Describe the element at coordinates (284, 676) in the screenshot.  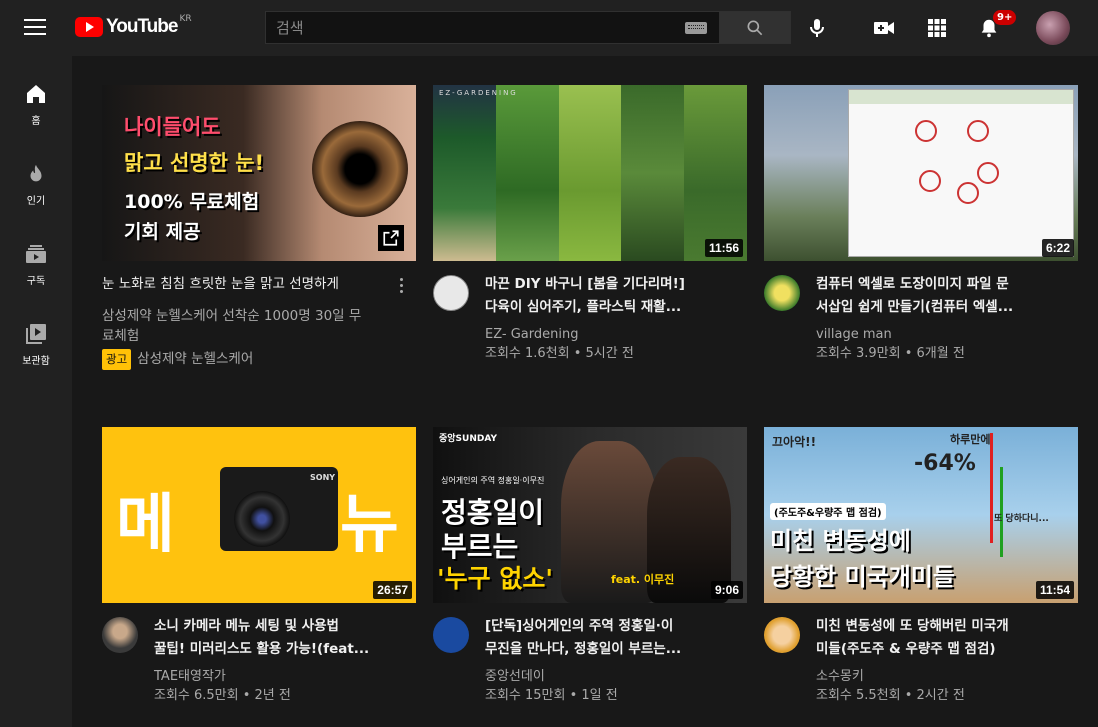
I see `channel-name: TAE태영작가` at that location.